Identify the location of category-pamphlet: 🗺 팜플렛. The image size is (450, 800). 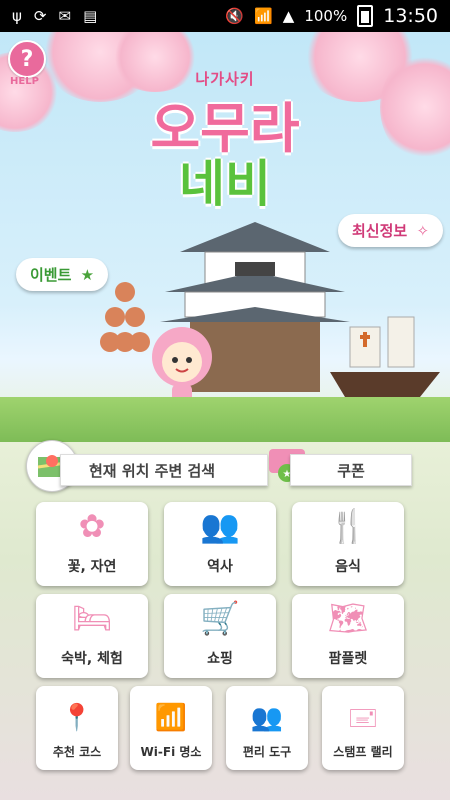
(348, 636).